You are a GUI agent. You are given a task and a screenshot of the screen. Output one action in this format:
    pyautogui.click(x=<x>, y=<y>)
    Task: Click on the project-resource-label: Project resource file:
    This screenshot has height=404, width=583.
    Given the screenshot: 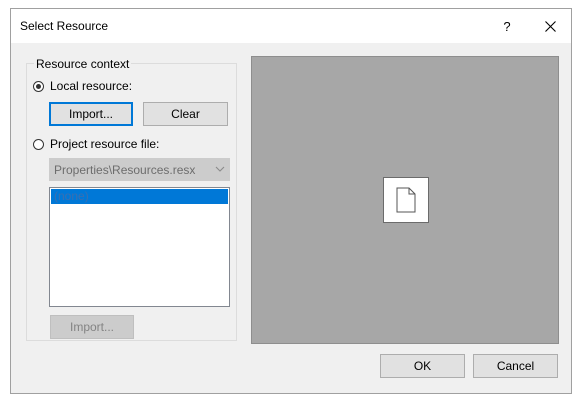 What is the action you would take?
    pyautogui.click(x=105, y=144)
    